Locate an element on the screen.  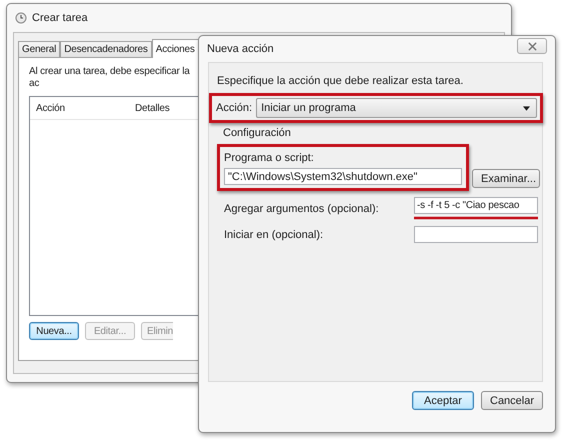
field-label: Agregar argumentos (opcional): is located at coordinates (301, 208).